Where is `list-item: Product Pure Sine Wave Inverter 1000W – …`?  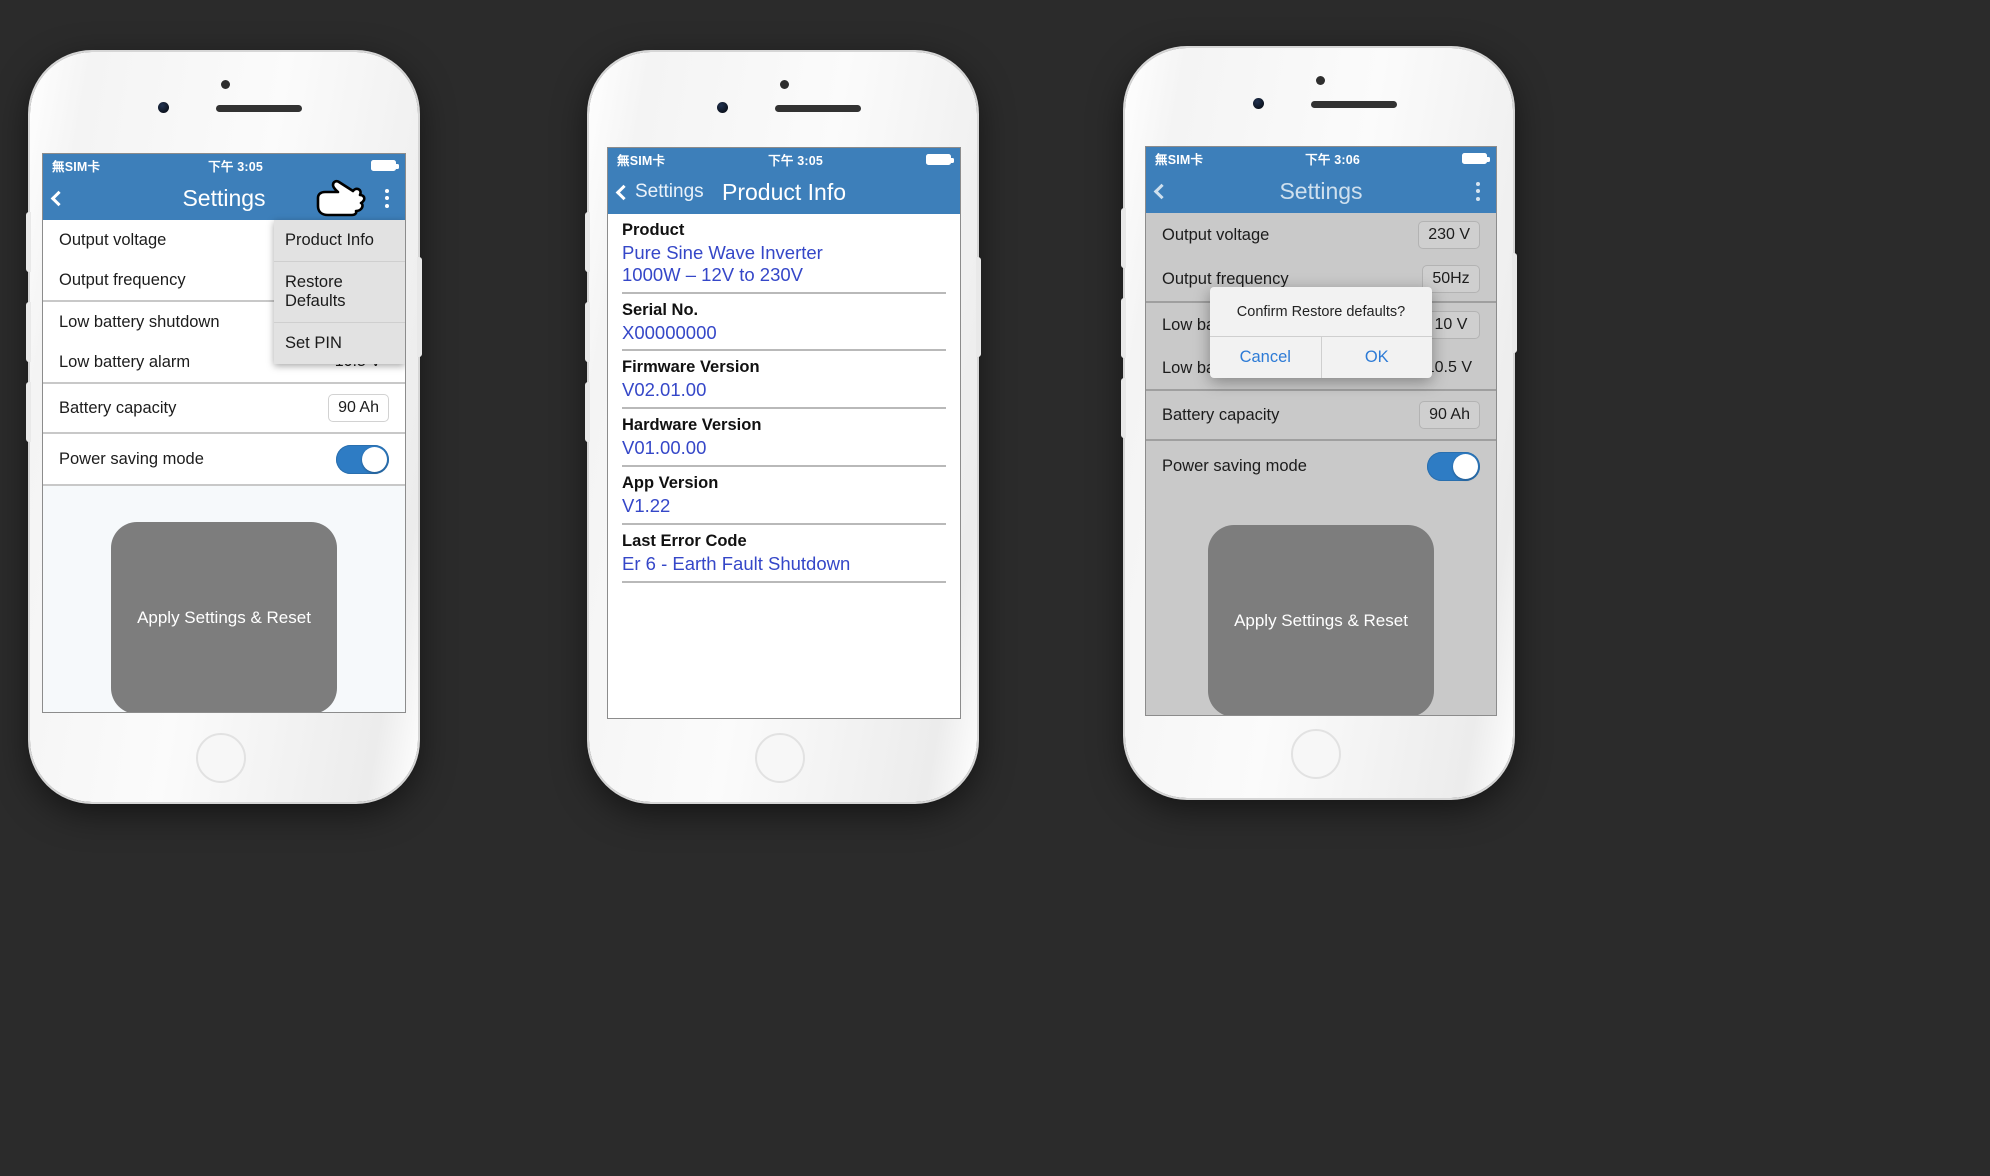
list-item: Product Pure Sine Wave Inverter 1000W – … is located at coordinates (784, 254).